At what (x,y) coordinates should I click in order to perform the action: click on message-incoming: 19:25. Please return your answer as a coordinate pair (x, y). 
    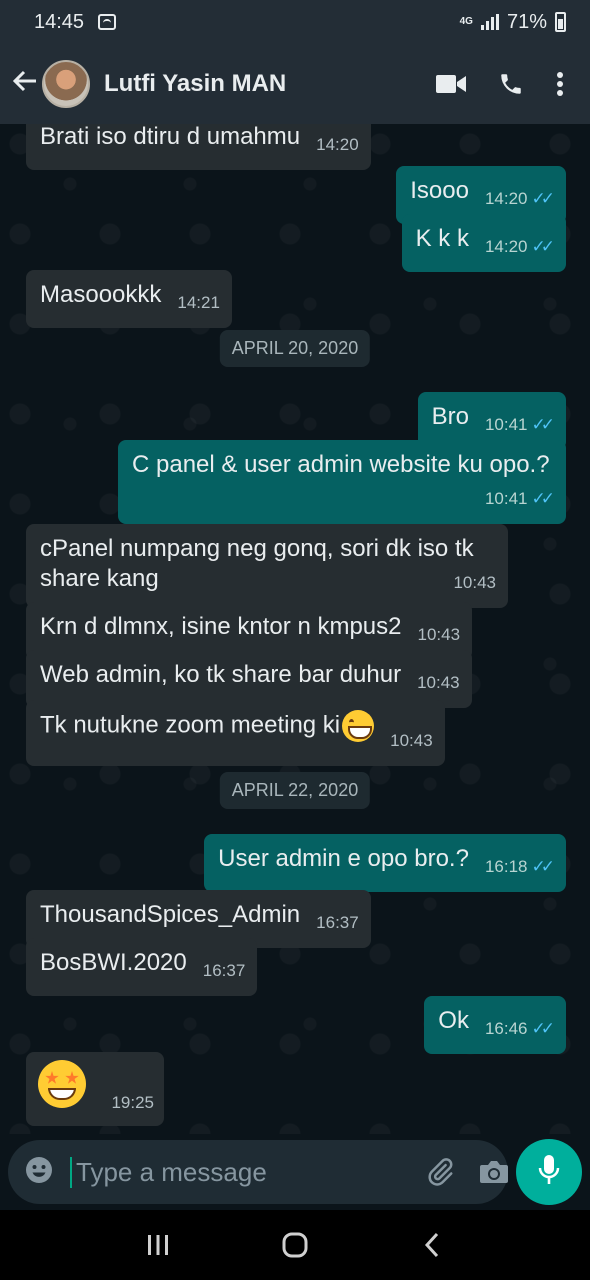
    Looking at the image, I should click on (95, 1089).